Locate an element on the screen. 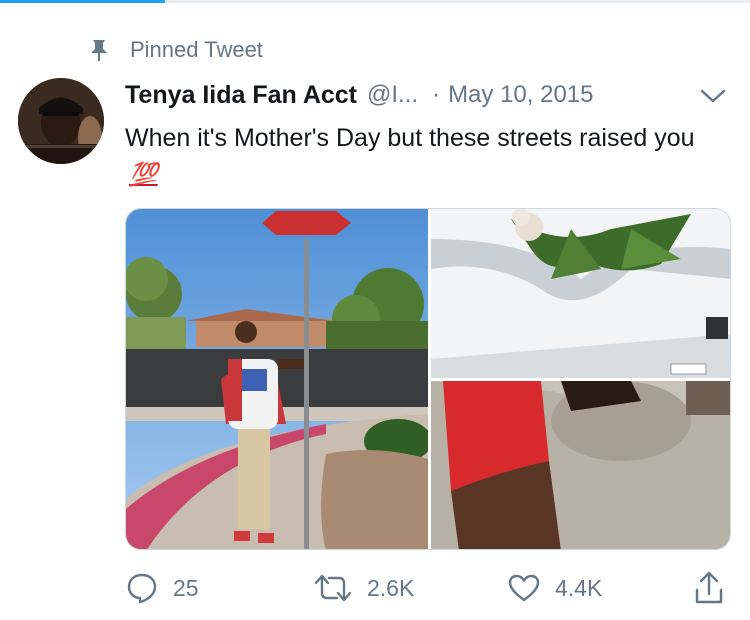 The height and width of the screenshot is (620, 750). pin-icon is located at coordinates (99, 50).